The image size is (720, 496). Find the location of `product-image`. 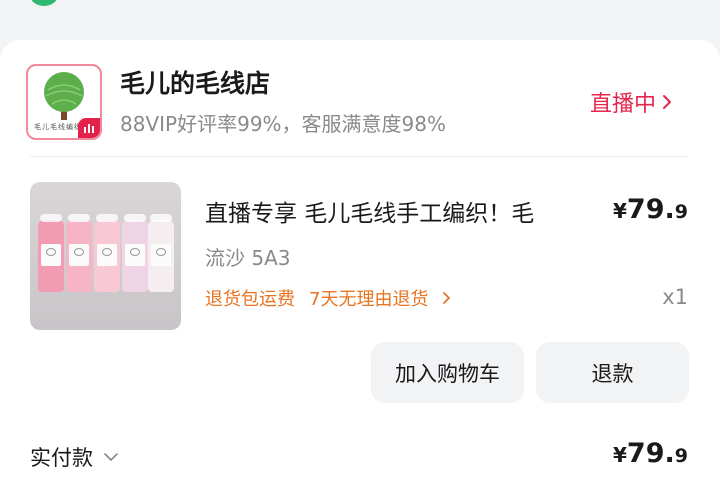

product-image is located at coordinates (105, 256).